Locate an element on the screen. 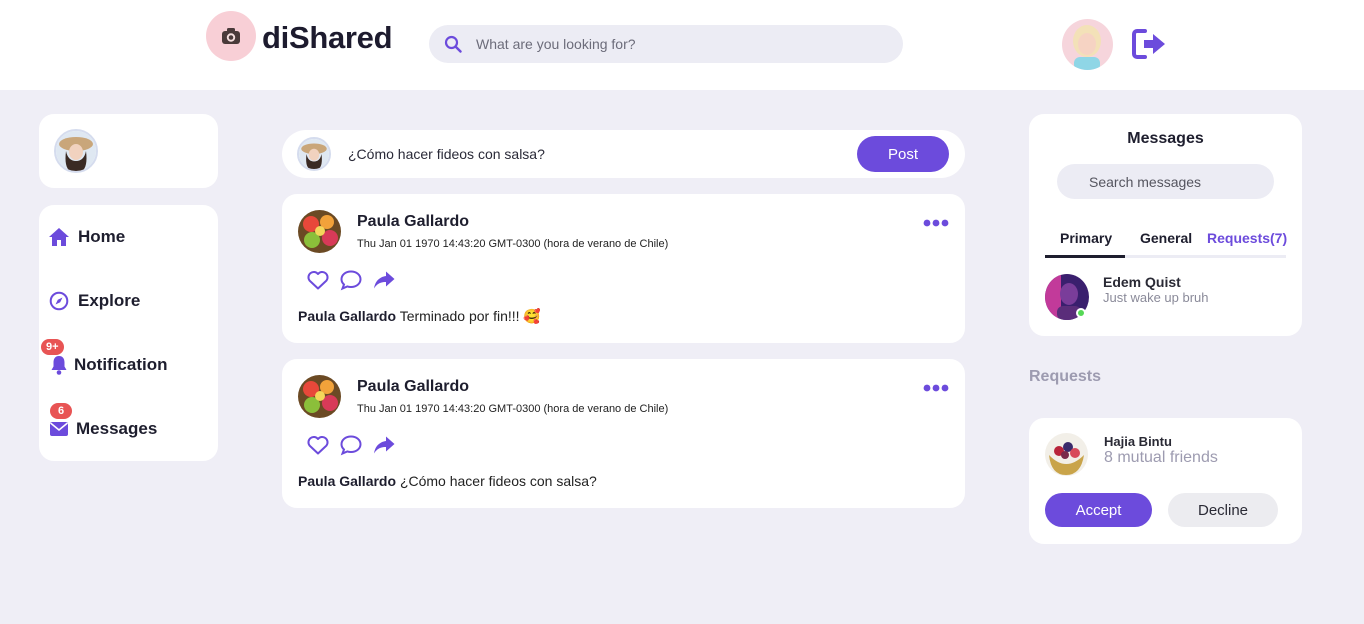  tab-general: General is located at coordinates (1166, 238).